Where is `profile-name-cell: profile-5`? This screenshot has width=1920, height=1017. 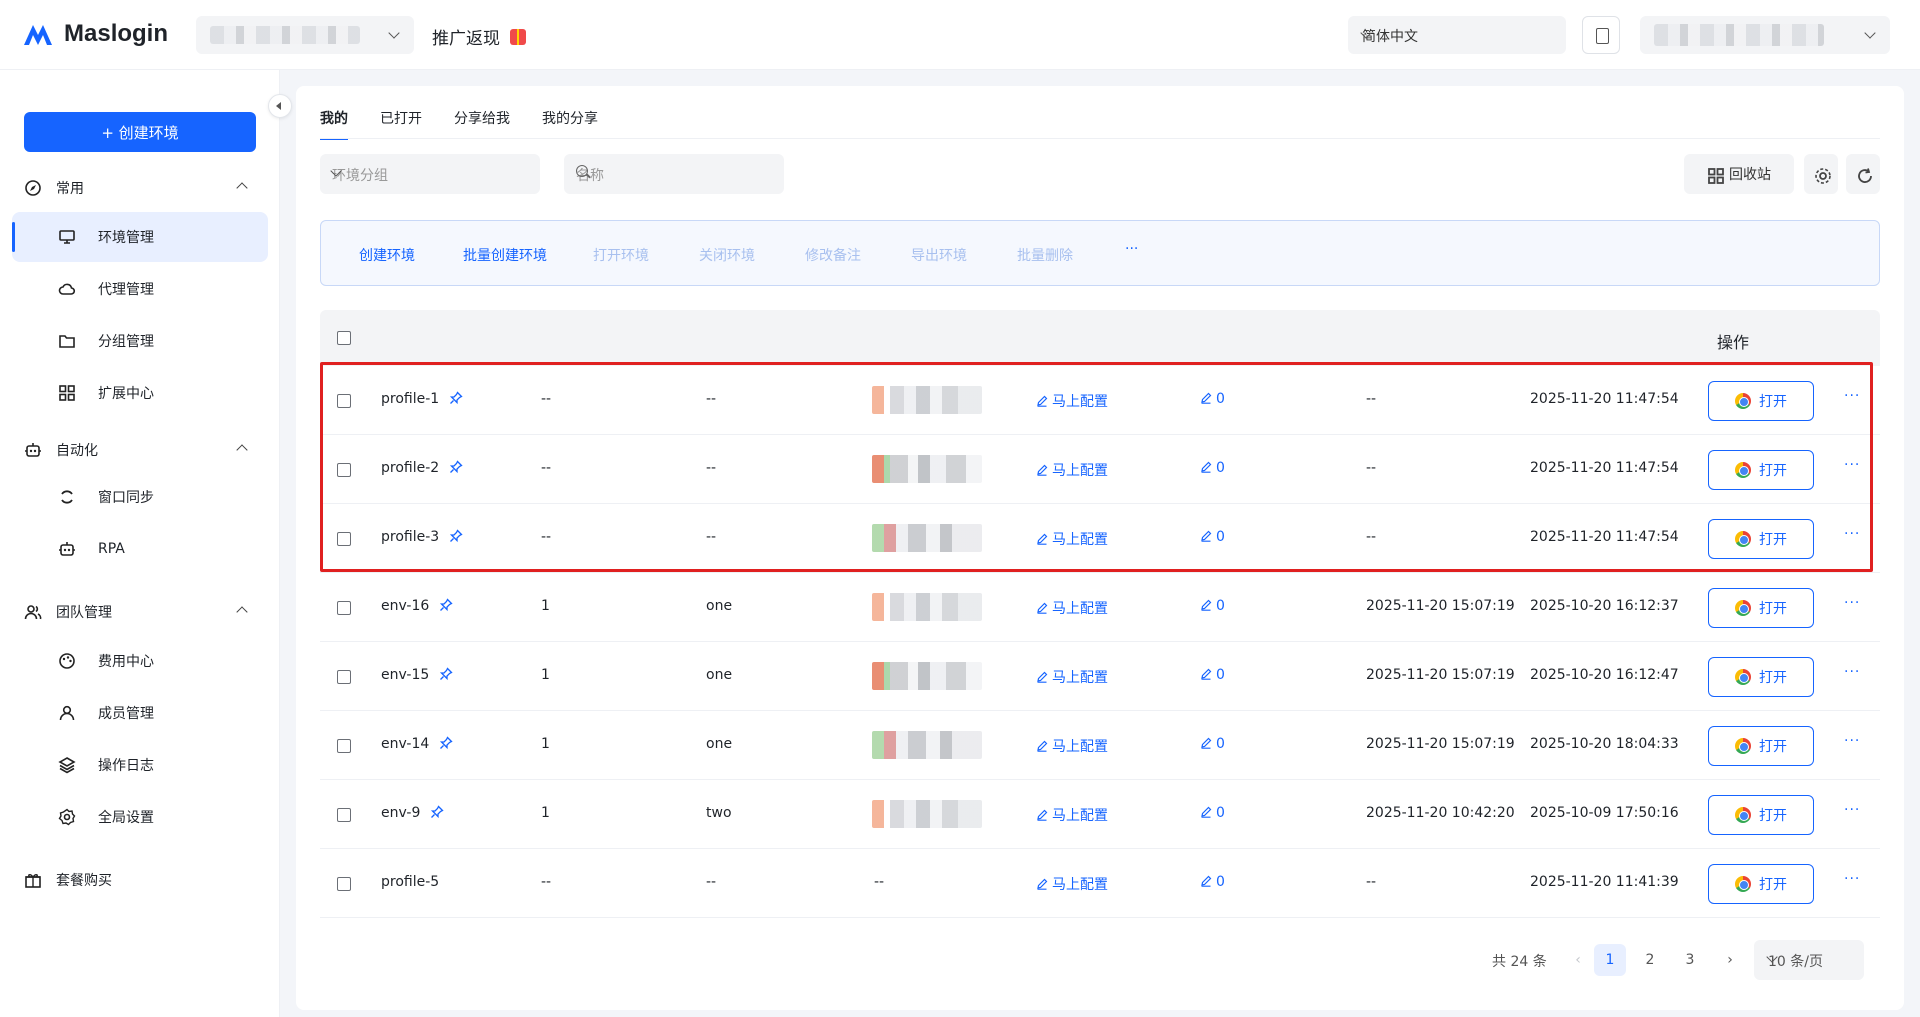
profile-name-cell: profile-5 is located at coordinates (410, 882).